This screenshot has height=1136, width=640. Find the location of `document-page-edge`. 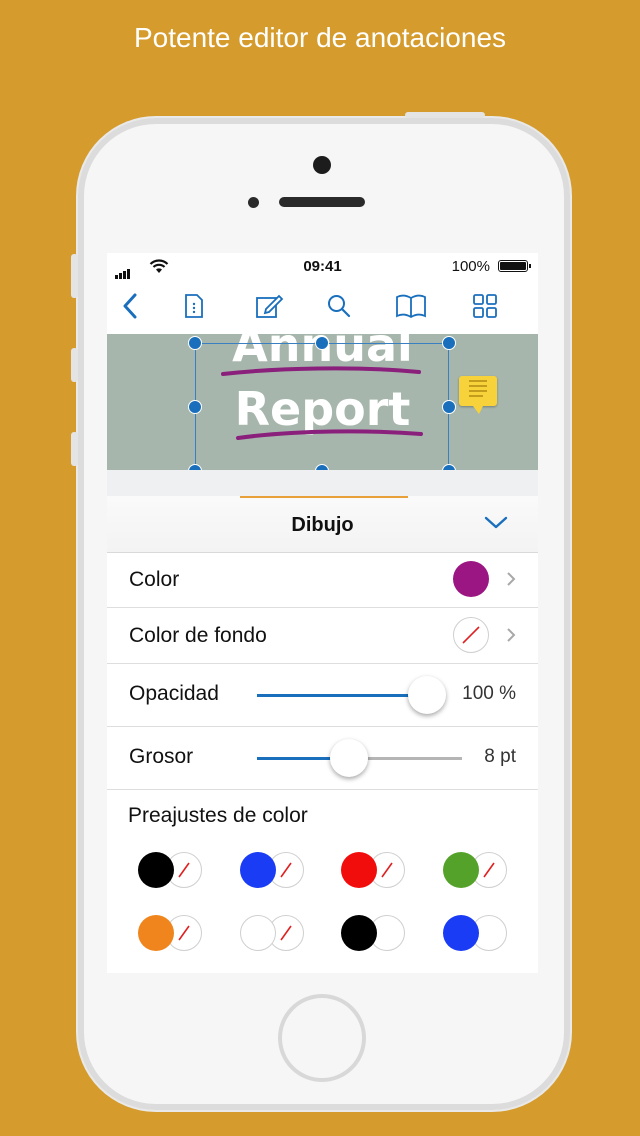

document-page-edge is located at coordinates (322, 483).